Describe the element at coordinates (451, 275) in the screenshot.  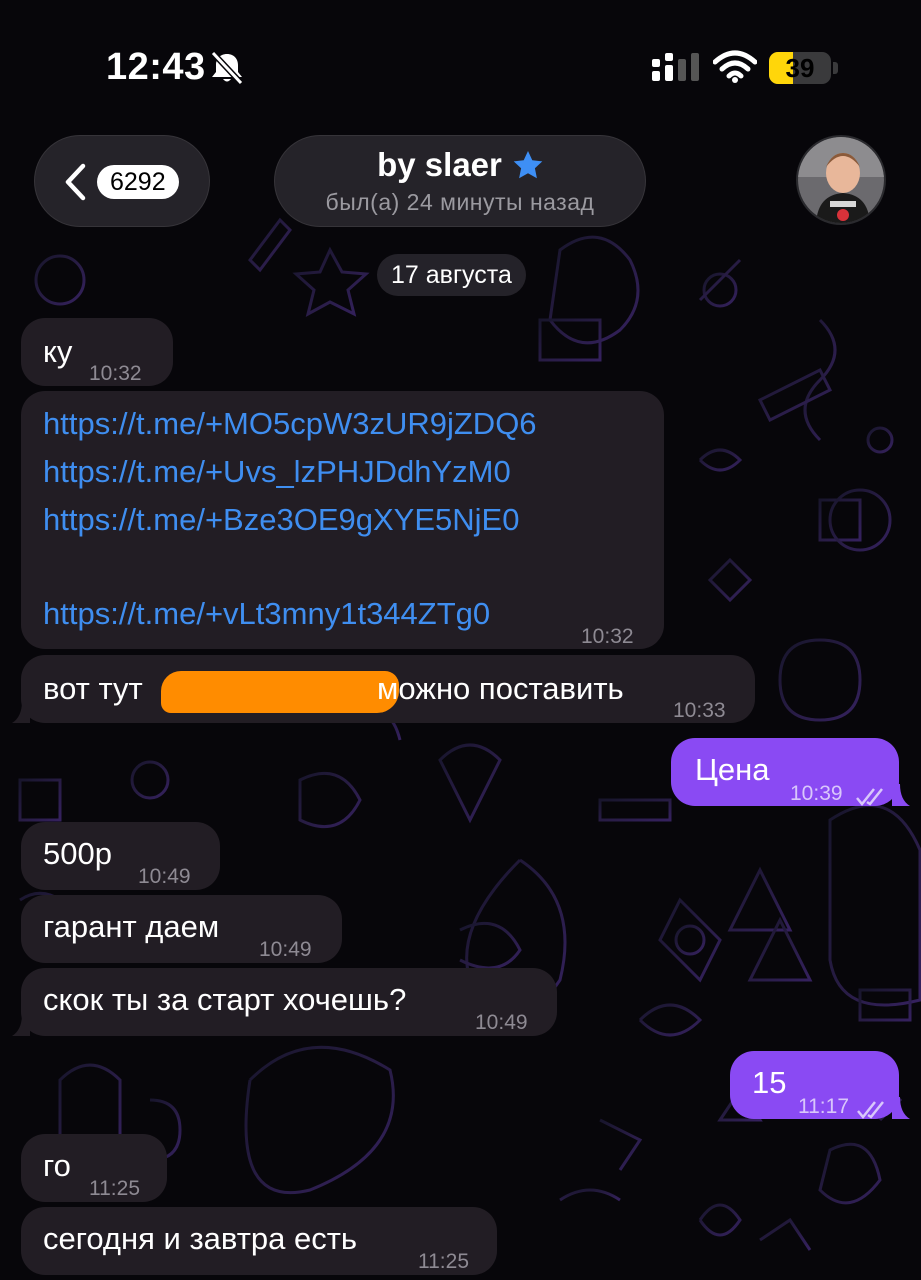
I see `date-separator: 17 августа` at that location.